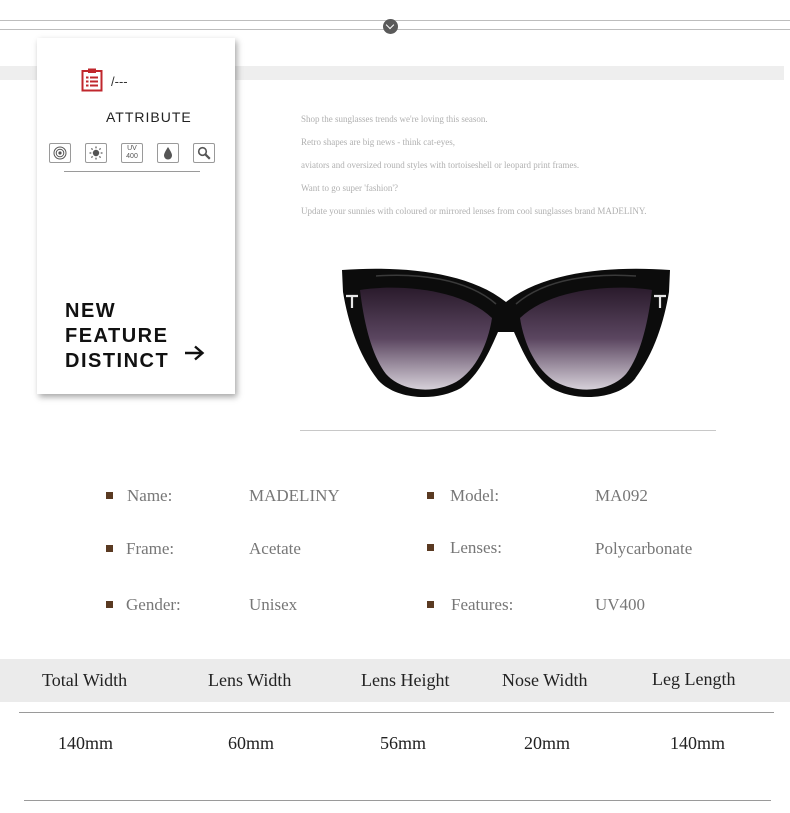 The image size is (790, 813). What do you see at coordinates (390, 26) in the screenshot?
I see `scroll-down-icon` at bounding box center [390, 26].